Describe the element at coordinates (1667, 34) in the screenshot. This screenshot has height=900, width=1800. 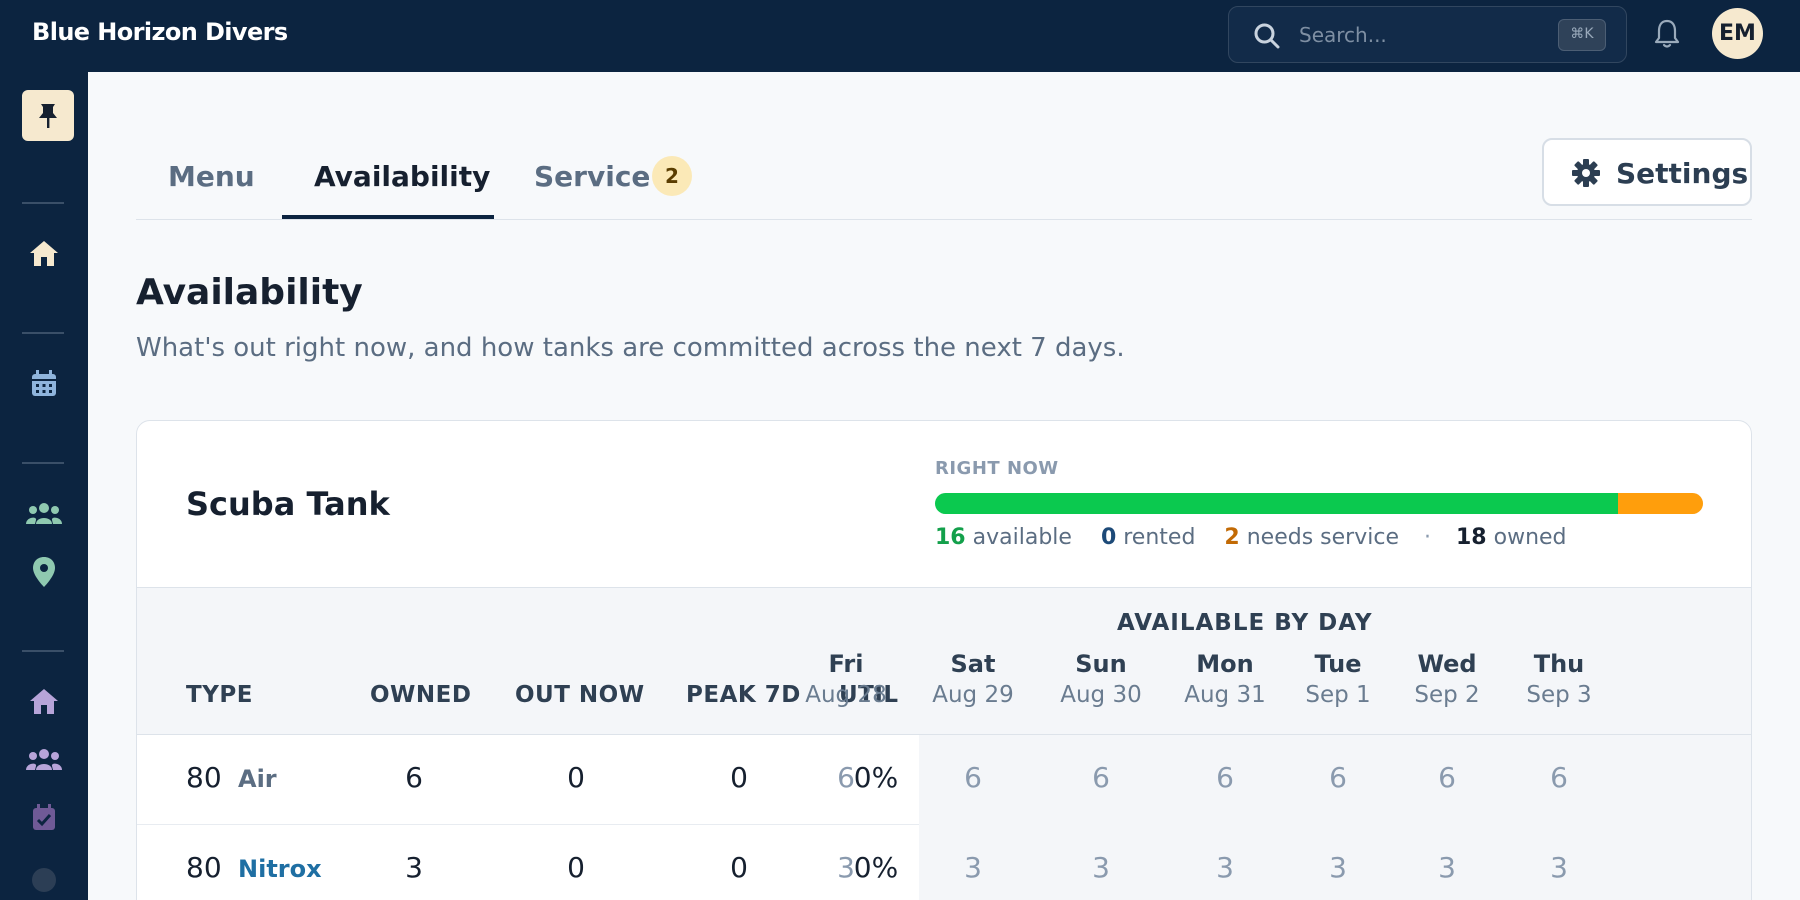
I see `bell-icon` at that location.